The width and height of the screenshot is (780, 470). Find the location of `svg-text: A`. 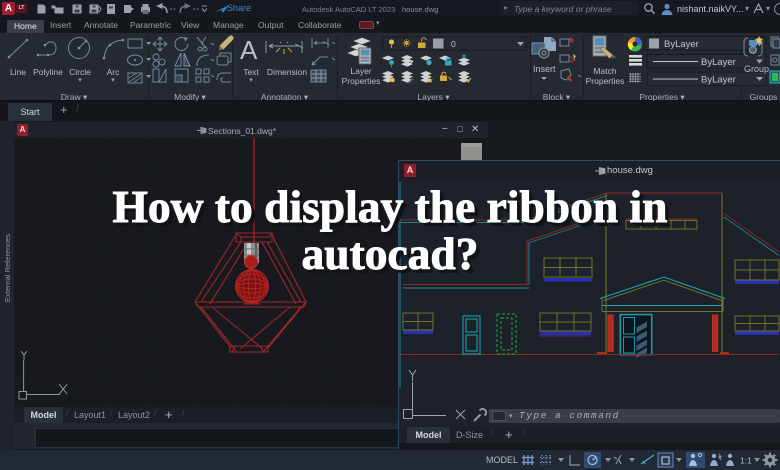

svg-text: A is located at coordinates (249, 50).